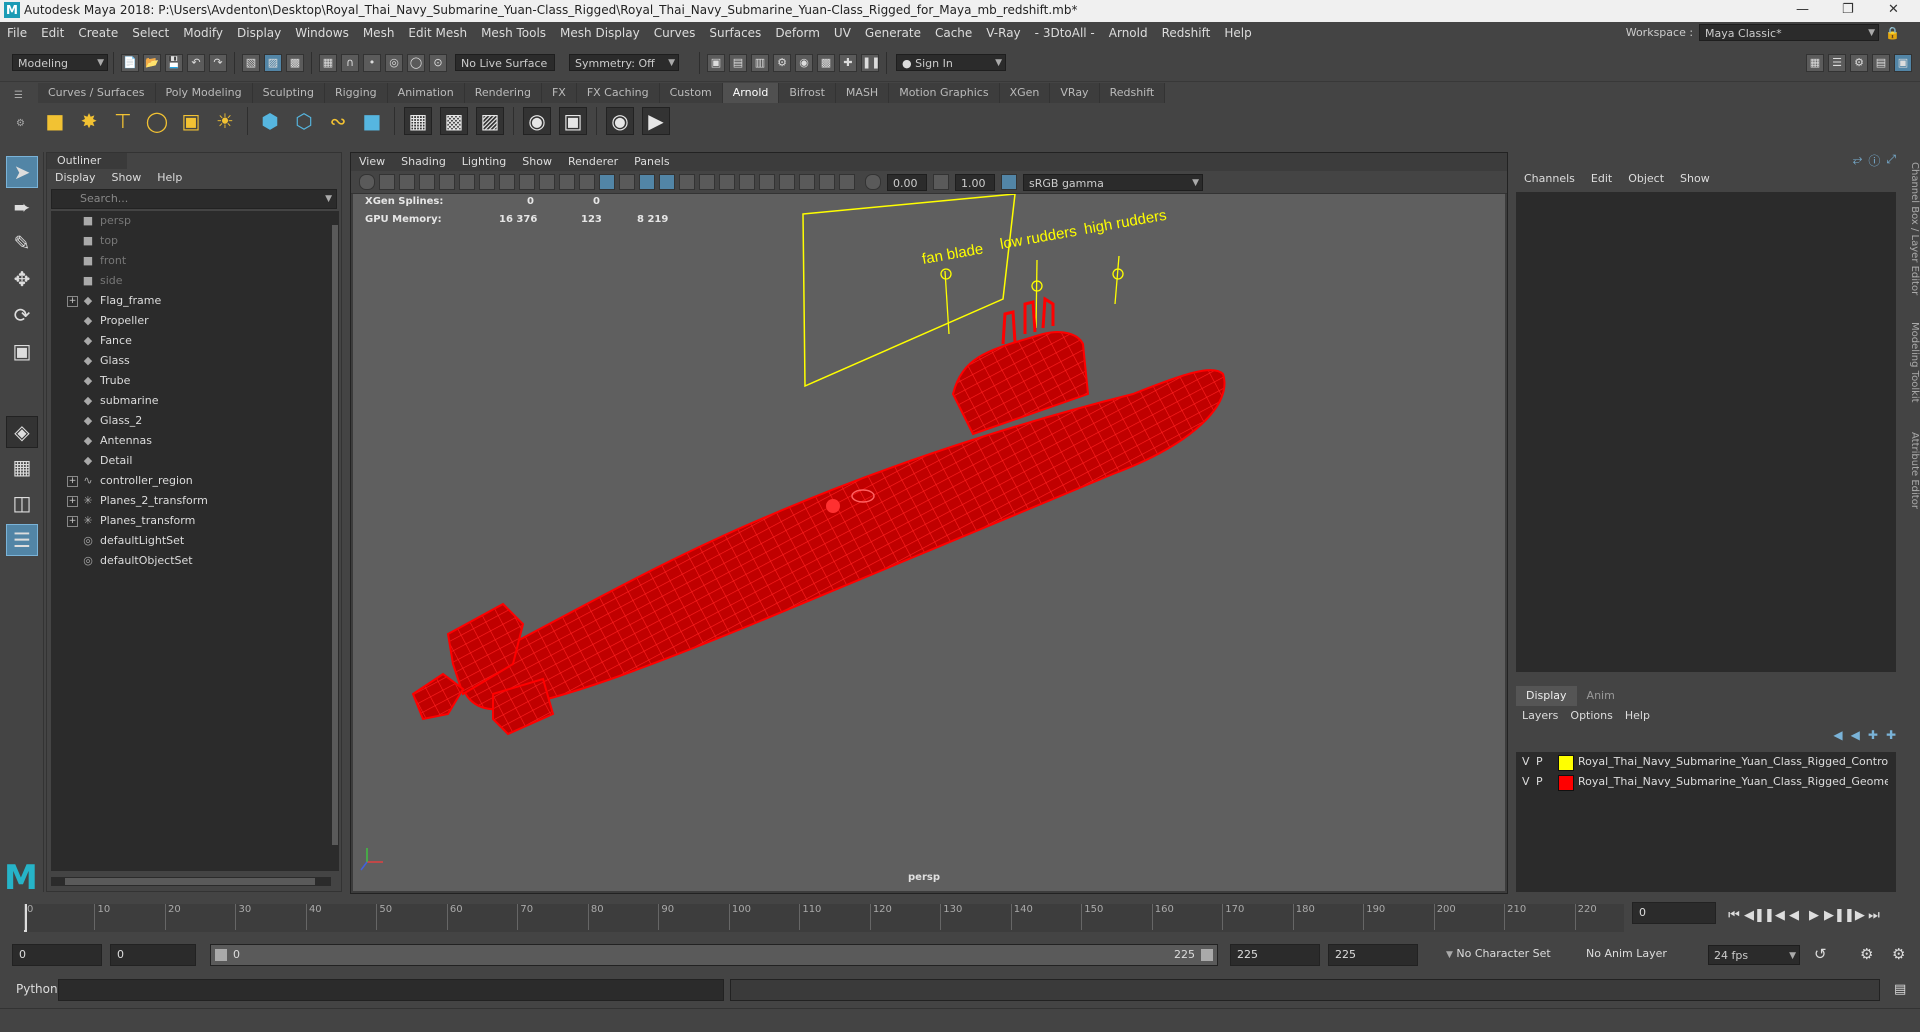 This screenshot has width=1920, height=1032. What do you see at coordinates (1025, 93) in the screenshot?
I see `shelf-tab: XGen` at bounding box center [1025, 93].